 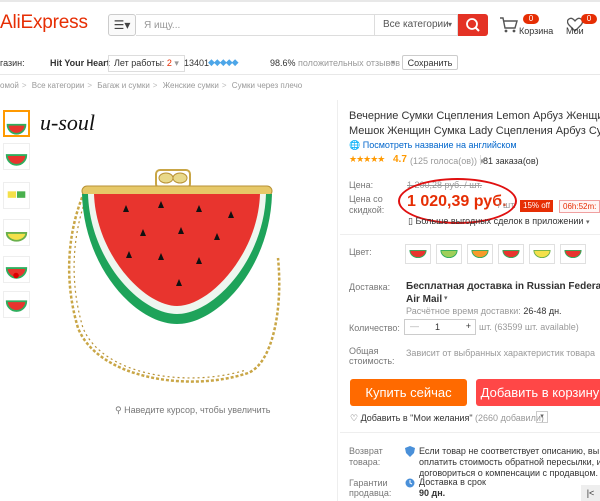 I want to click on breadcrumb-item-current: Сумки через плечо, so click(x=267, y=85).